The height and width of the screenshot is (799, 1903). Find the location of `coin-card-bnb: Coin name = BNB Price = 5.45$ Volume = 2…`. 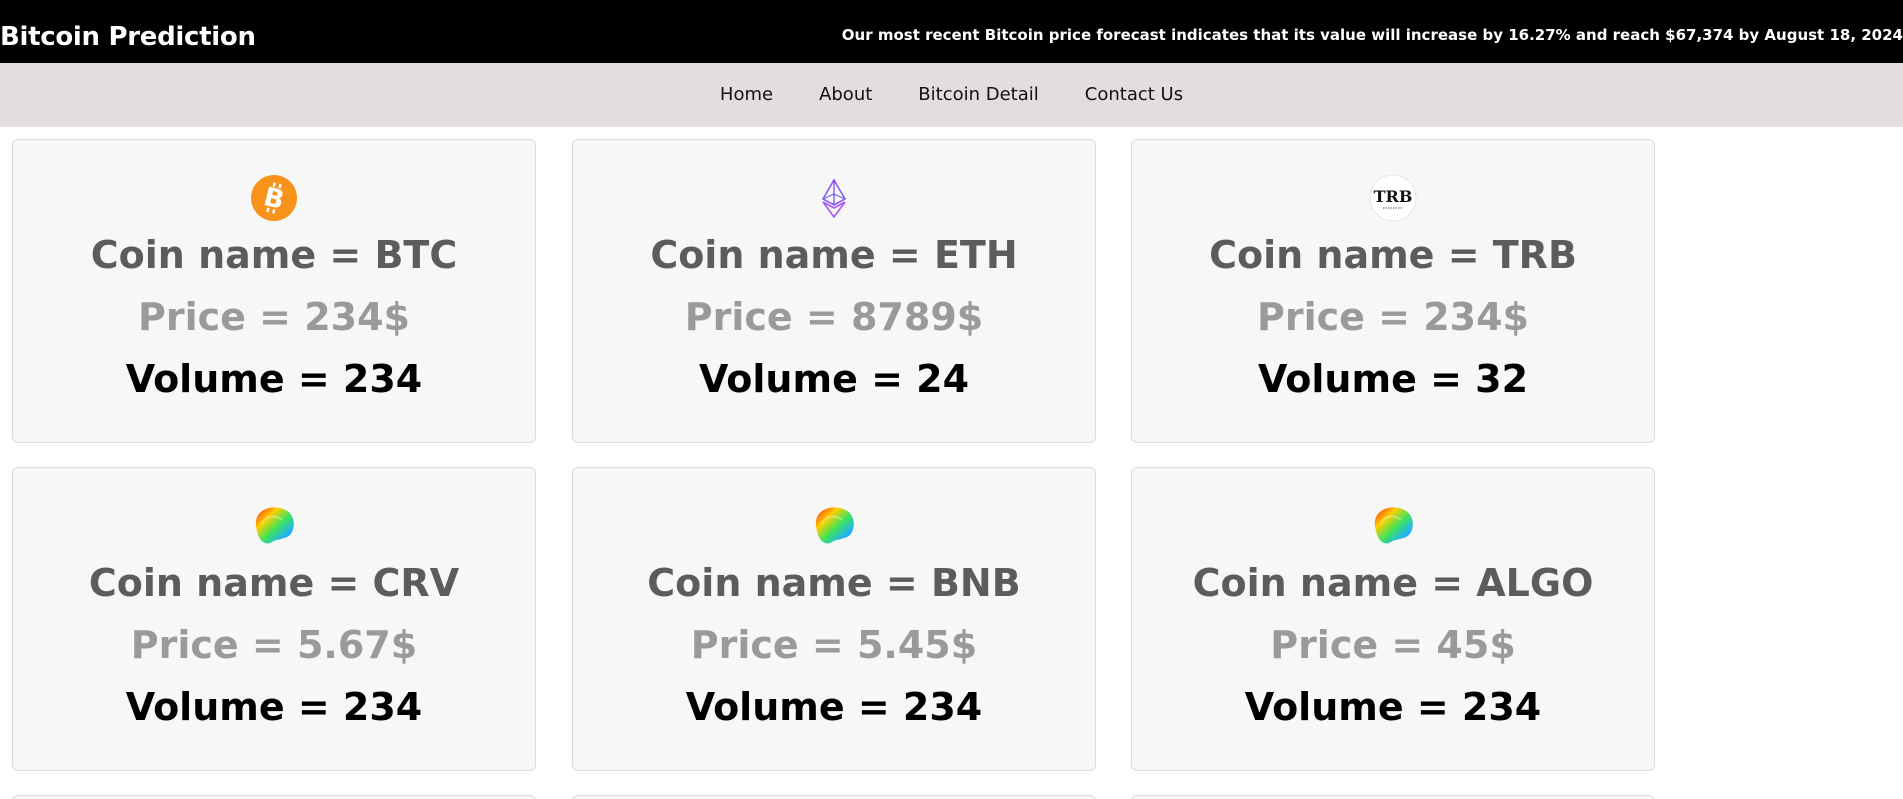

coin-card-bnb: Coin name = BNB Price = 5.45$ Volume = 2… is located at coordinates (834, 619).